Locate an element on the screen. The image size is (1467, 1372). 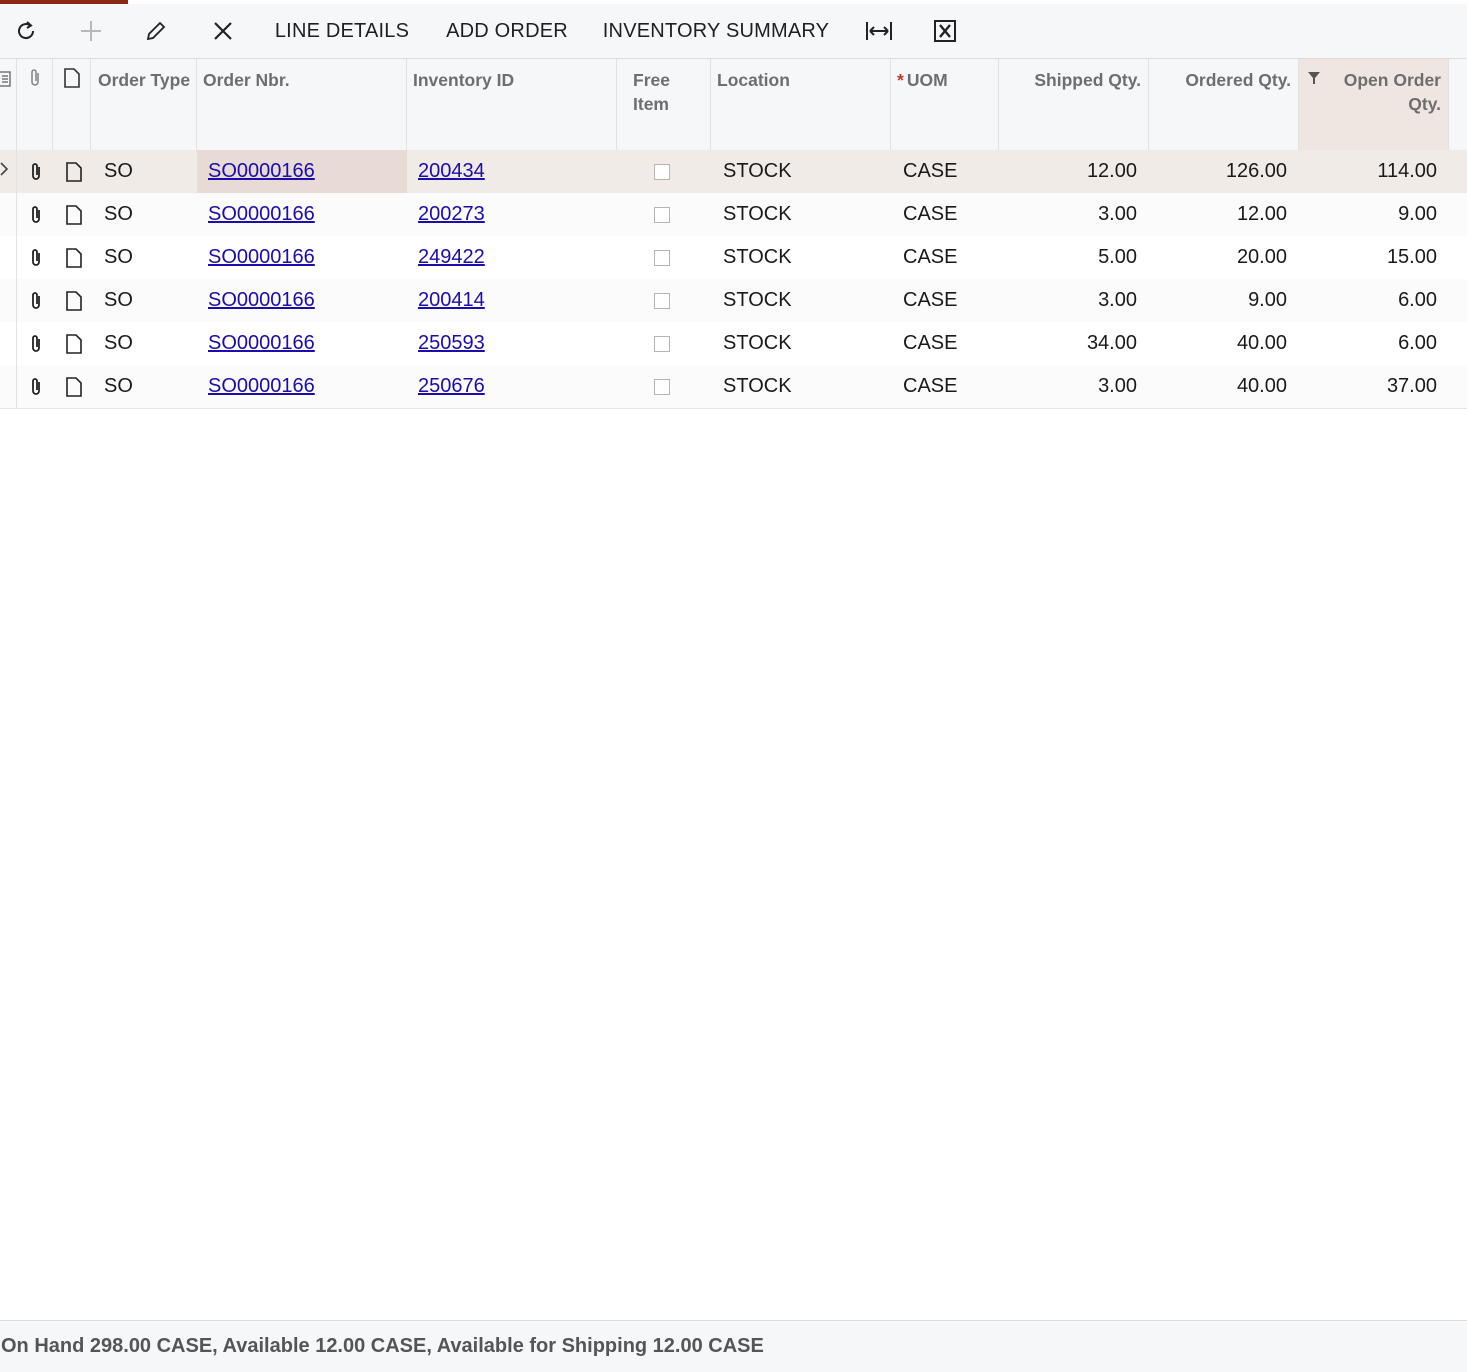
fit-to-screen-button is located at coordinates (879, 31).